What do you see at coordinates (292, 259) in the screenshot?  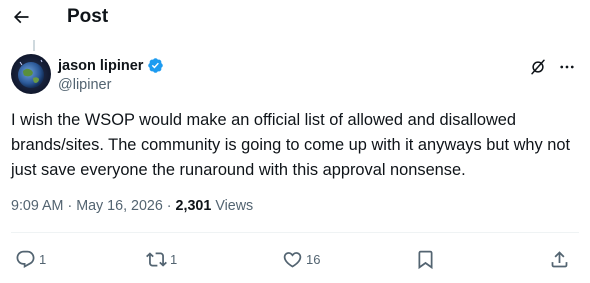 I see `like-icon` at bounding box center [292, 259].